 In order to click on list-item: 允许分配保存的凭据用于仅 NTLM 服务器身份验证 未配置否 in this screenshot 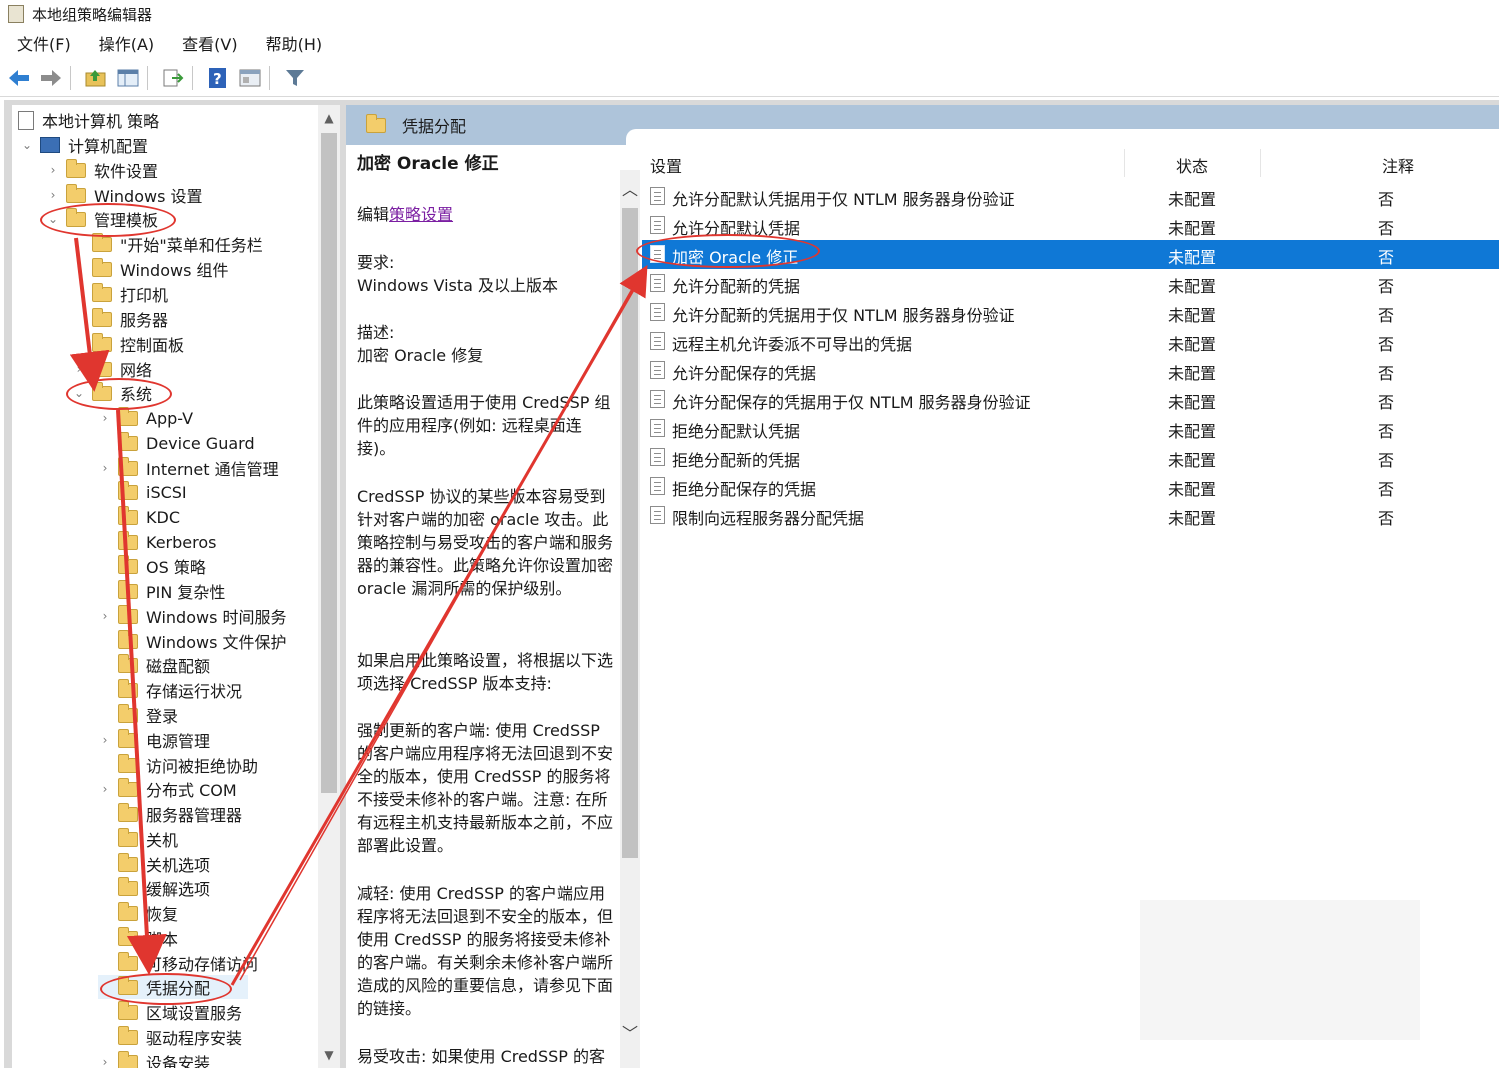, I will do `click(1070, 399)`.